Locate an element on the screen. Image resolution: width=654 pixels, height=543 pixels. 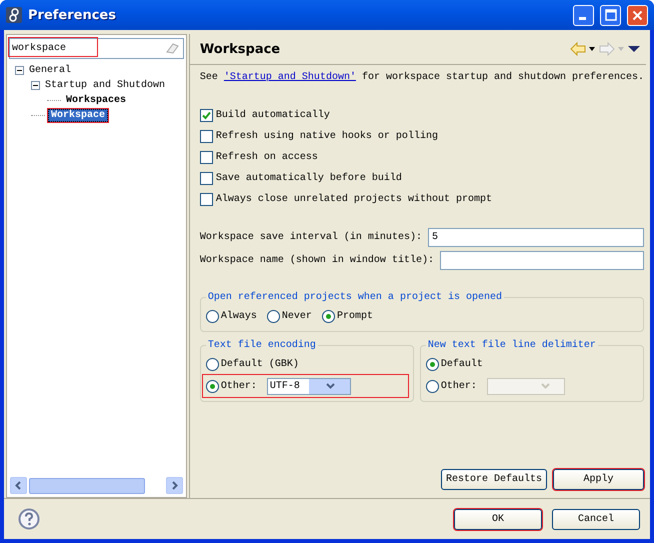
checkbox-label: Always close unrelated projects without prompt is located at coordinates (354, 199).